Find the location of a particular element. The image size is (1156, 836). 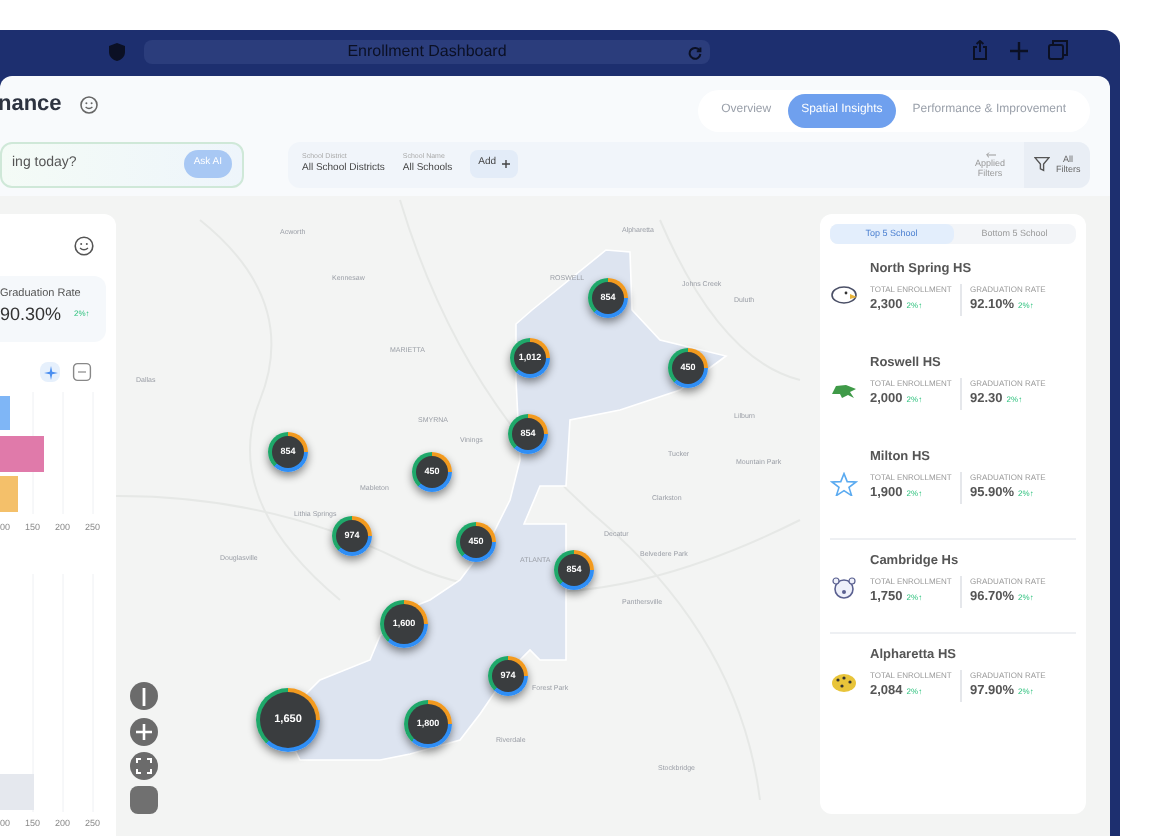

fullscreen-icon is located at coordinates (144, 766).